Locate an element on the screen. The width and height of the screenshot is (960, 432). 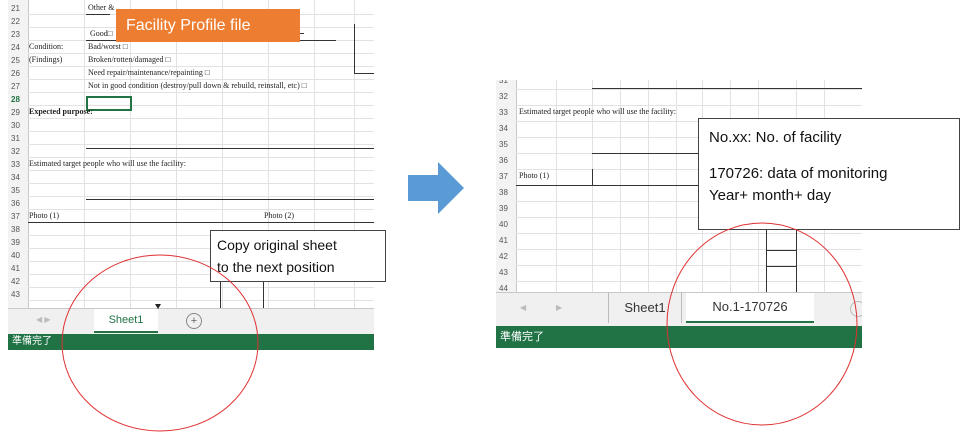
right-arrow-icon is located at coordinates (436, 188).